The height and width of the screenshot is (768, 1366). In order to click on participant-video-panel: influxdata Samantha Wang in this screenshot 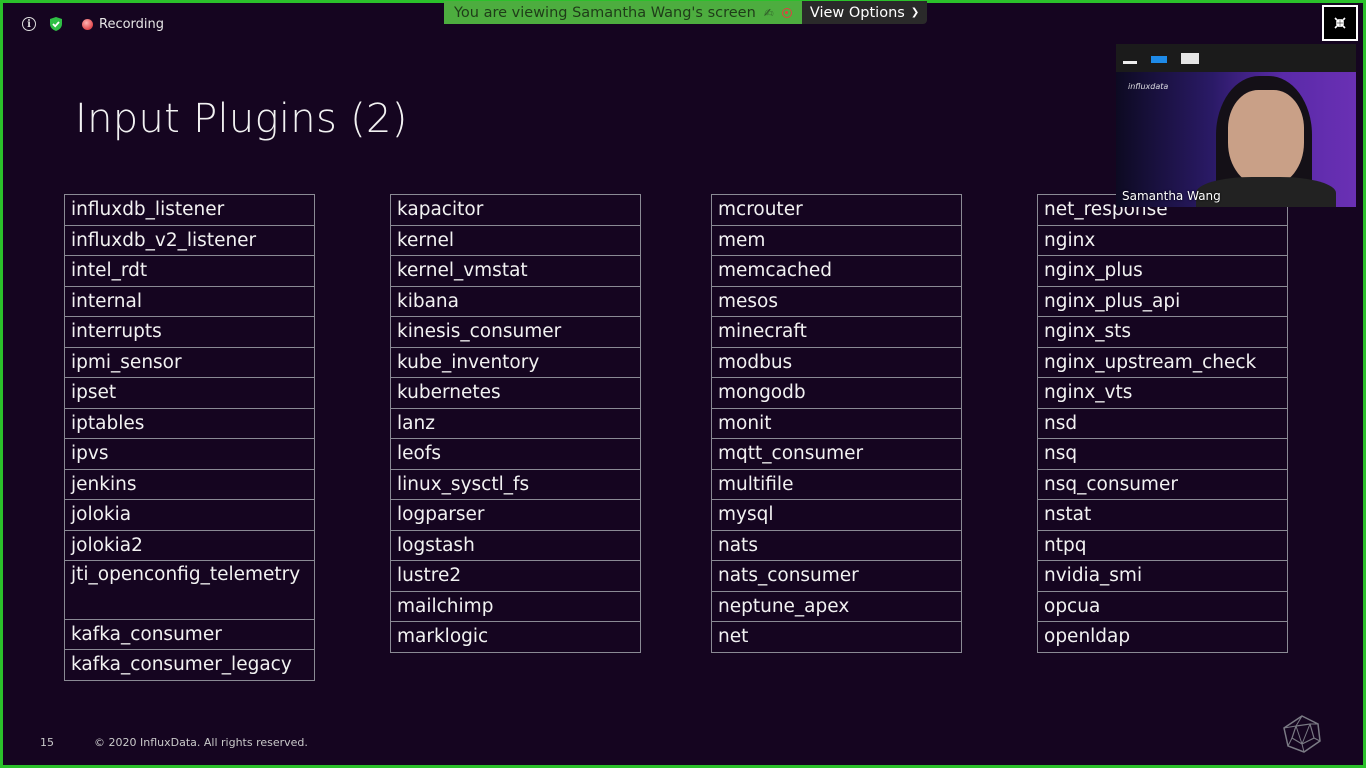, I will do `click(1236, 125)`.